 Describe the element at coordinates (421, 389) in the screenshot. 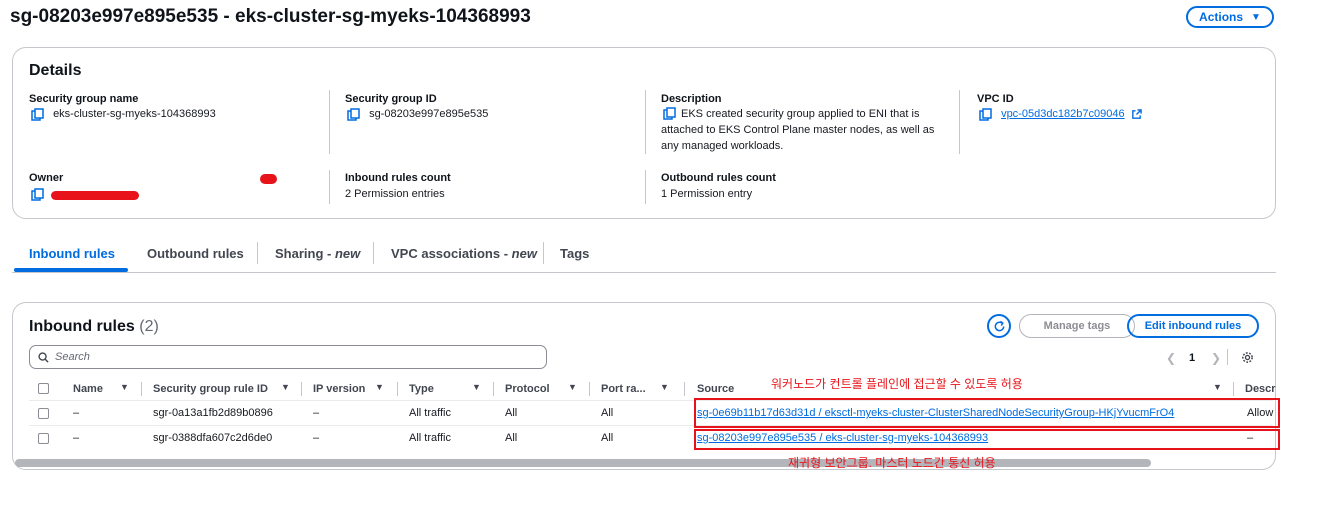

I see `col-header-type: Type` at that location.